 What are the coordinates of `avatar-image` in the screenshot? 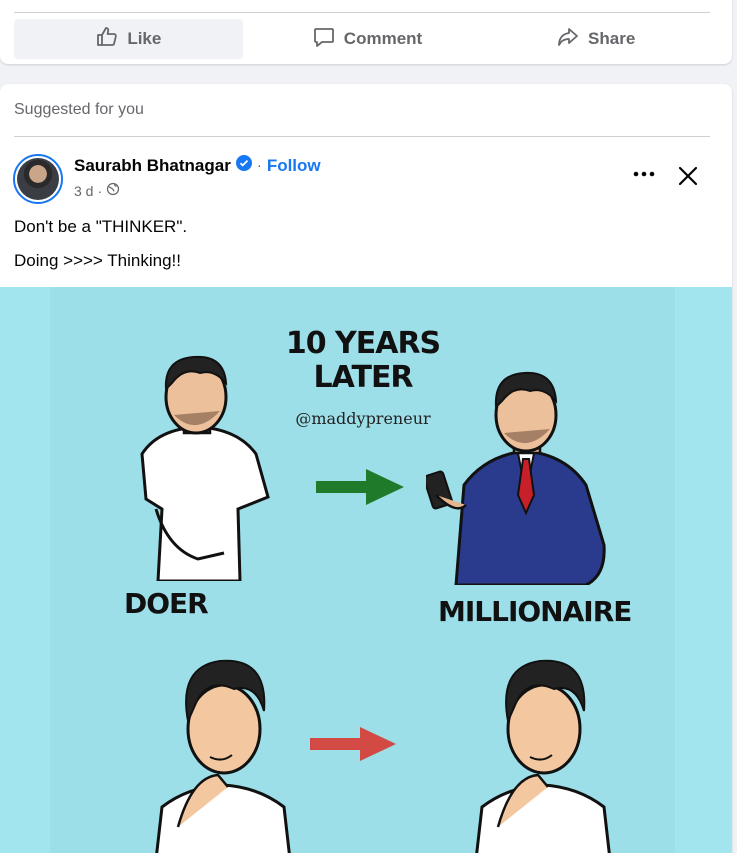 It's located at (38, 179).